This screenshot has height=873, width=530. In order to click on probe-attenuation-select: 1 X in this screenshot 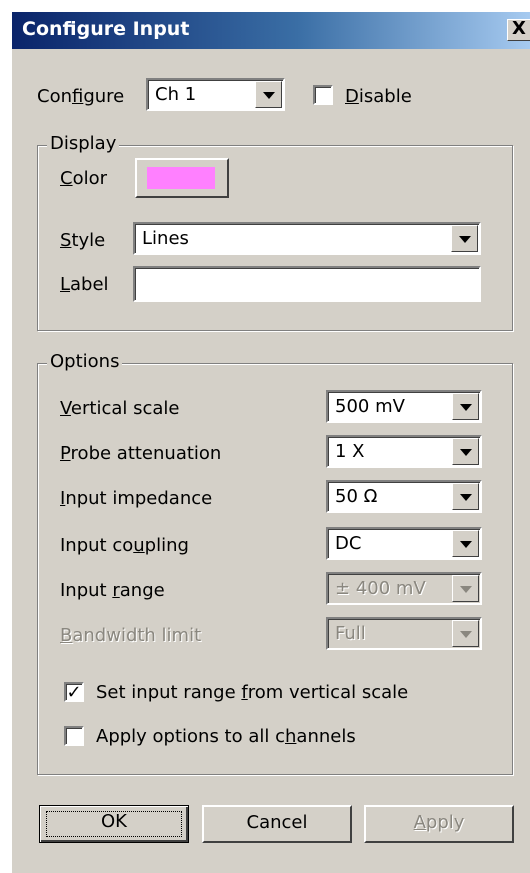, I will do `click(404, 451)`.